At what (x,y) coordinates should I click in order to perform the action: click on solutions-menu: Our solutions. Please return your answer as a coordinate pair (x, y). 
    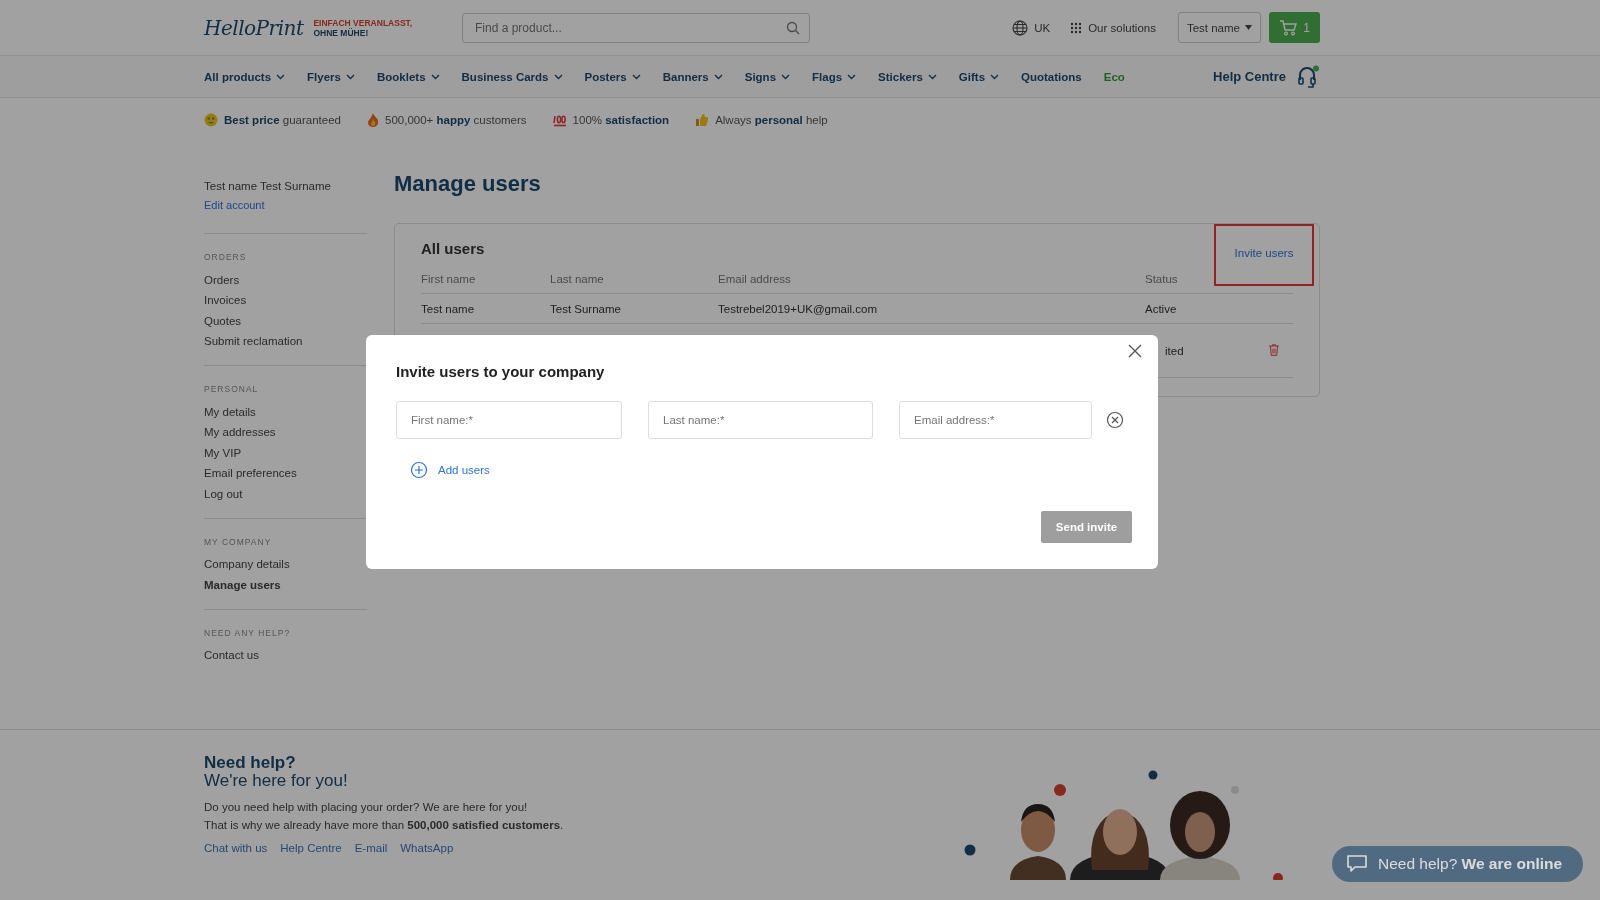
    Looking at the image, I should click on (1113, 27).